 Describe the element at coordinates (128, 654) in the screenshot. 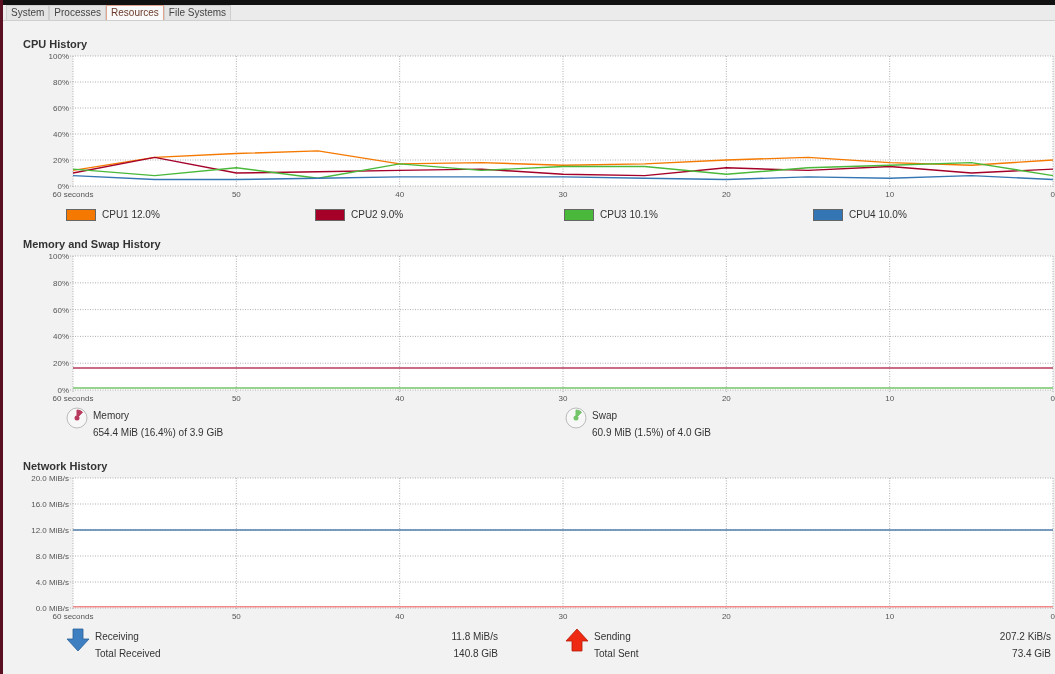

I see `total-label: Total Received` at that location.